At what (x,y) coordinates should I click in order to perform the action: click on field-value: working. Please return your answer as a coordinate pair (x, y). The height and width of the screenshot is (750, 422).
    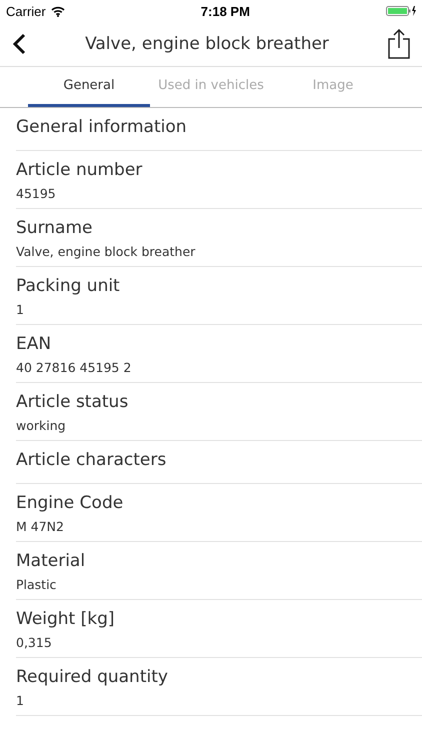
    Looking at the image, I should click on (41, 425).